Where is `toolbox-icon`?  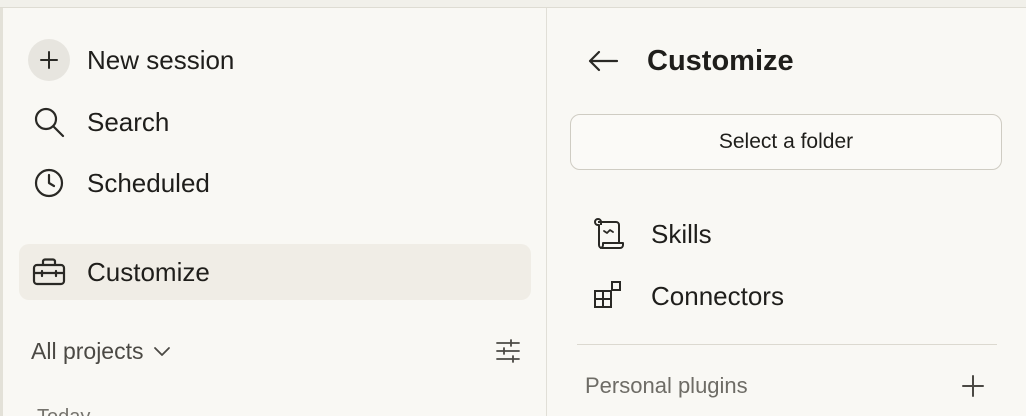 toolbox-icon is located at coordinates (49, 272).